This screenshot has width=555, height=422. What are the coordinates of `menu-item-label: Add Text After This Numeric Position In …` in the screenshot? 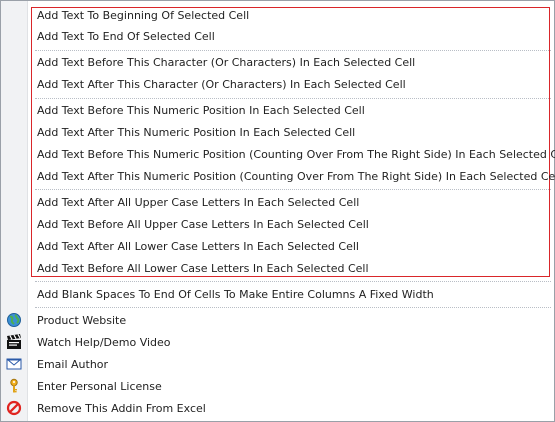 It's located at (196, 132).